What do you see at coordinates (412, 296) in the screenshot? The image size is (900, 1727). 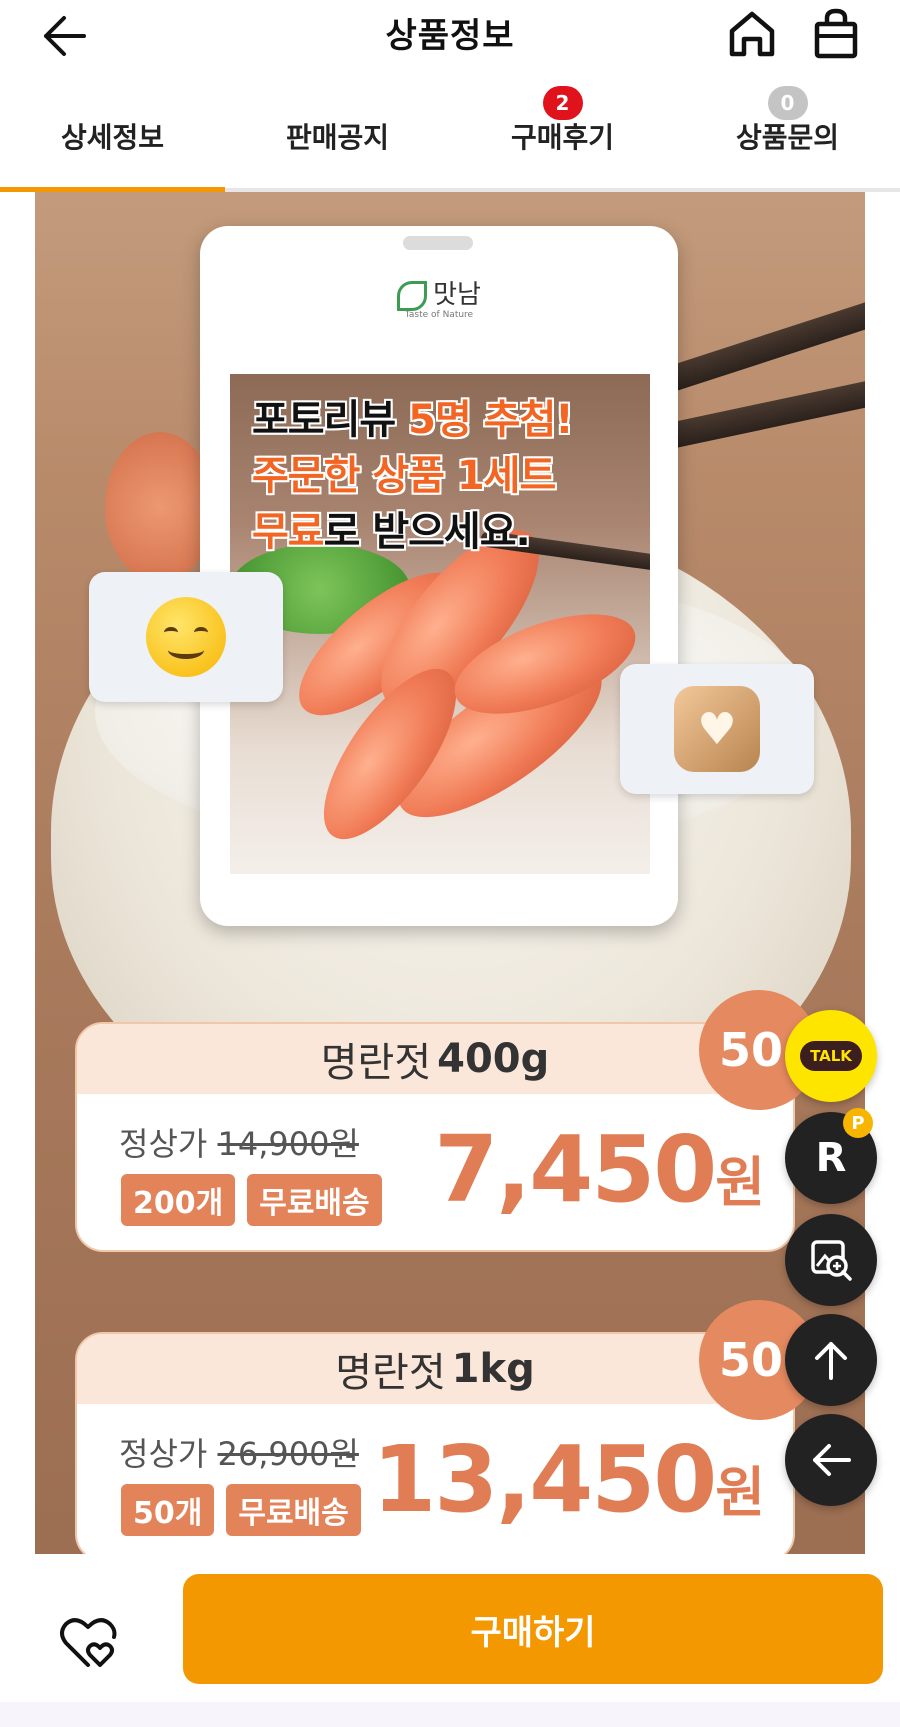 I see `leaf-icon` at bounding box center [412, 296].